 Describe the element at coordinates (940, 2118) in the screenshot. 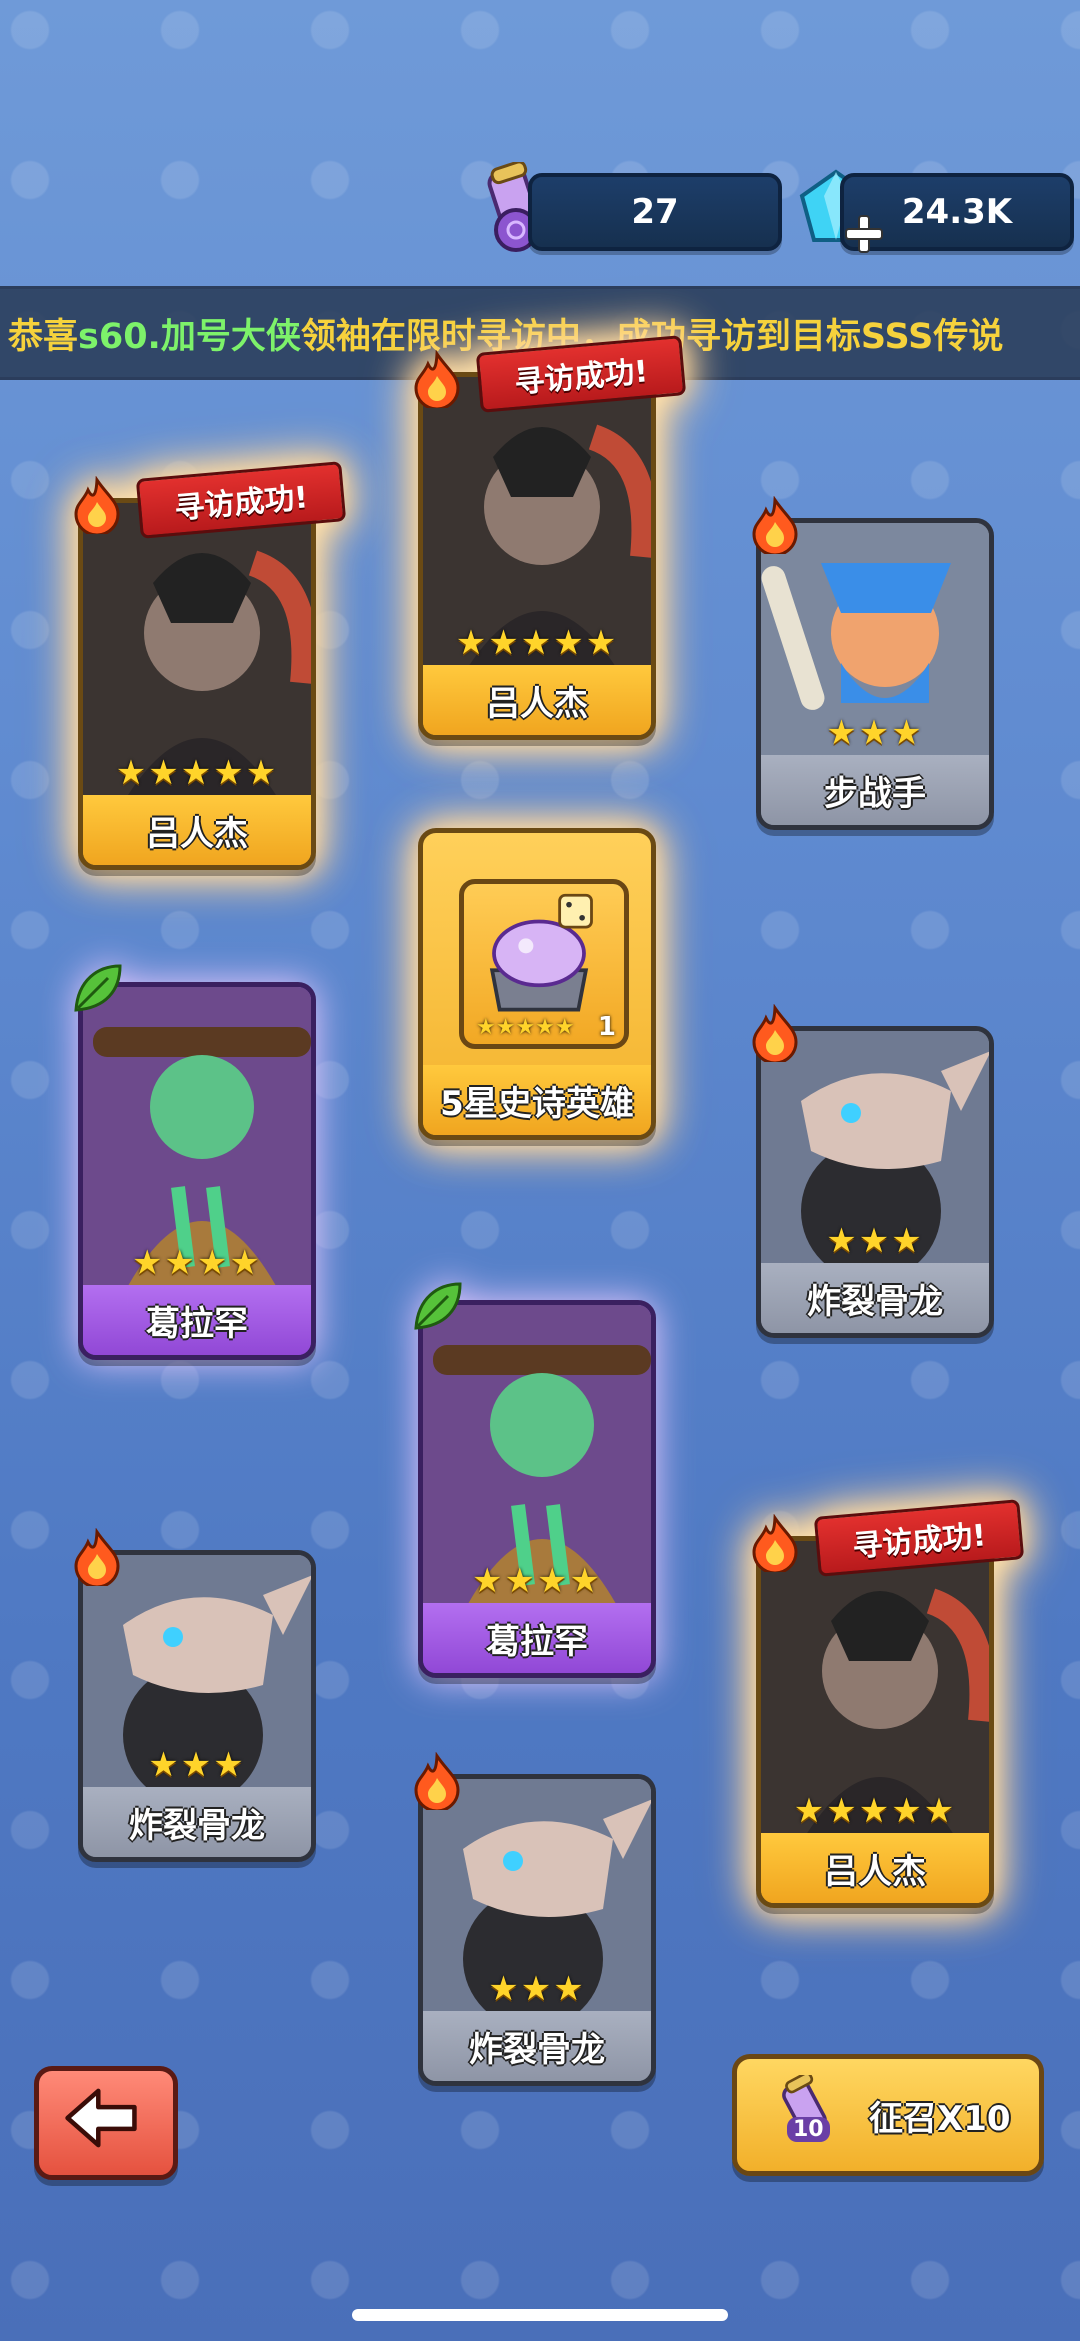

I see `recruit-label: 征召X10` at that location.